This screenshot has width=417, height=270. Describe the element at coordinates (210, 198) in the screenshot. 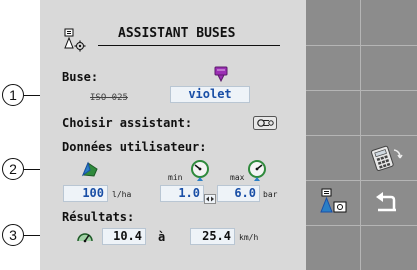

I see `link-arrows-icon` at that location.